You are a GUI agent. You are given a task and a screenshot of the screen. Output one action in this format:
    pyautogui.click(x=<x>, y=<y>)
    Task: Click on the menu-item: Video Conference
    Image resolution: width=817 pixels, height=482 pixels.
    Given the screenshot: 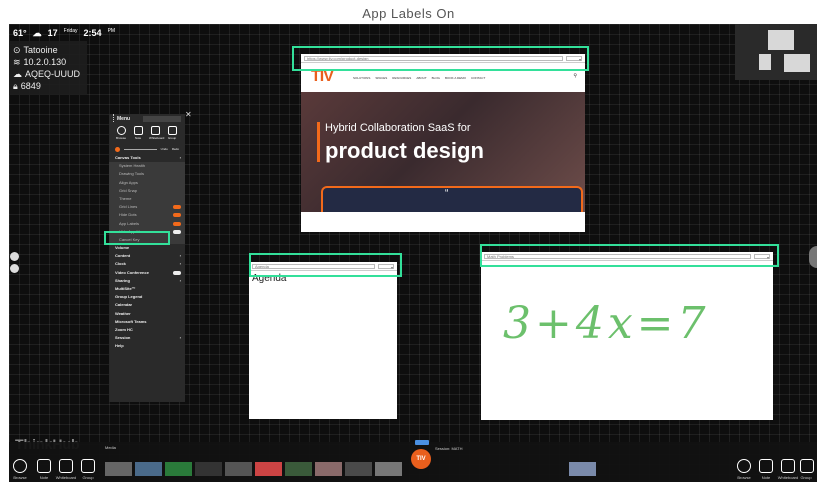 What is the action you would take?
    pyautogui.click(x=147, y=273)
    